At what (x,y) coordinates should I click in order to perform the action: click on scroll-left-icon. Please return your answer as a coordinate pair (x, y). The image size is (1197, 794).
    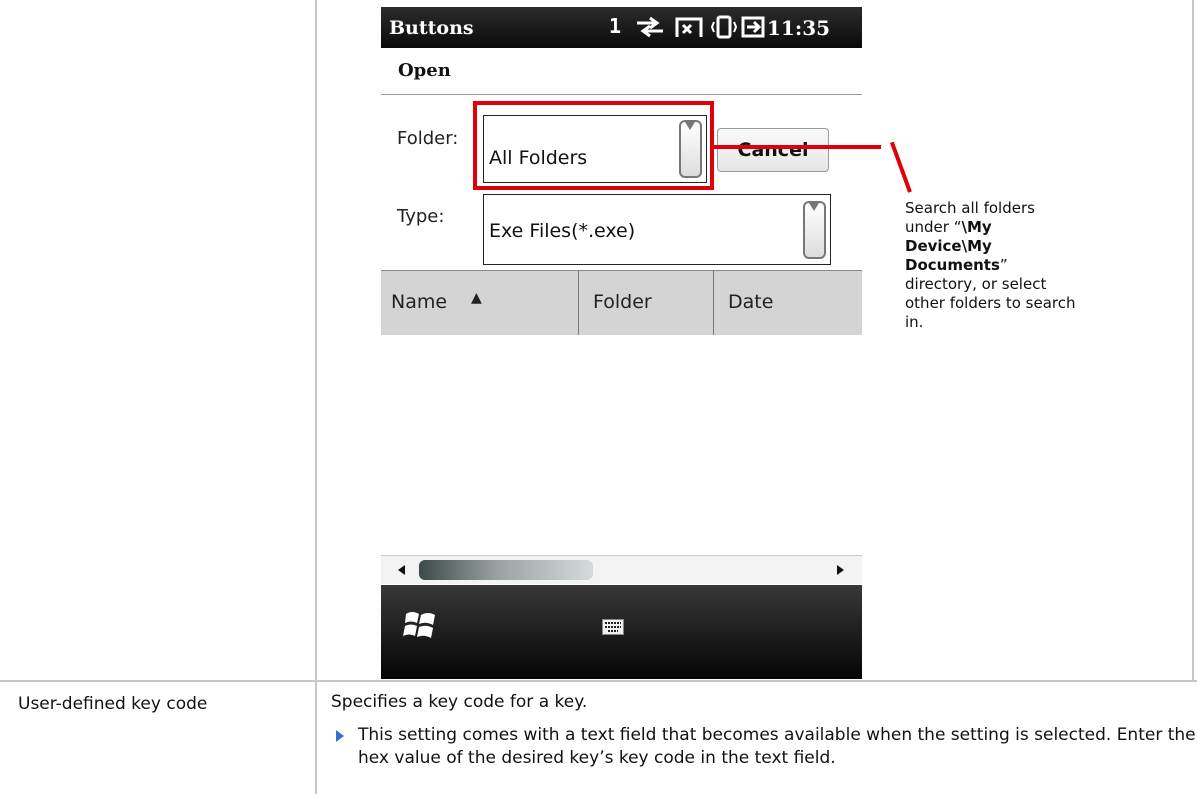
    Looking at the image, I should click on (401, 570).